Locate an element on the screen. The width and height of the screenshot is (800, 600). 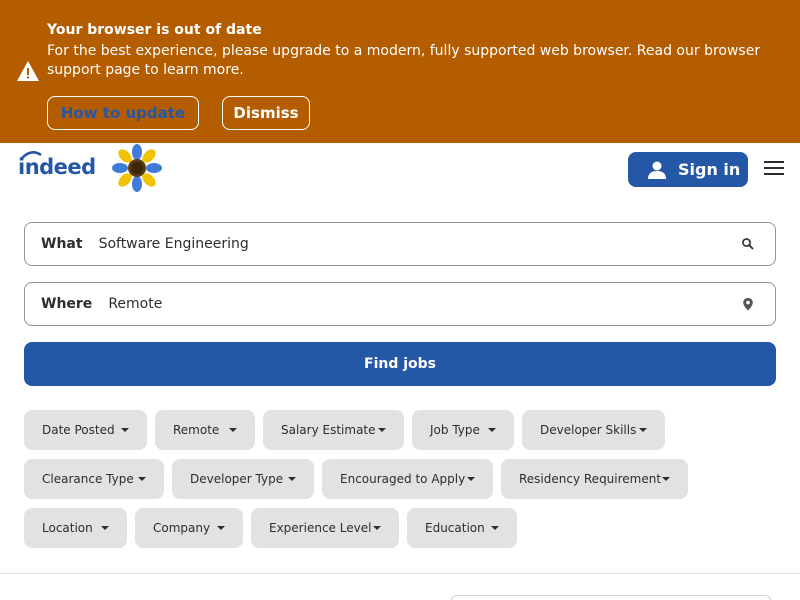
filter-label: Residency Requirement is located at coordinates (590, 479).